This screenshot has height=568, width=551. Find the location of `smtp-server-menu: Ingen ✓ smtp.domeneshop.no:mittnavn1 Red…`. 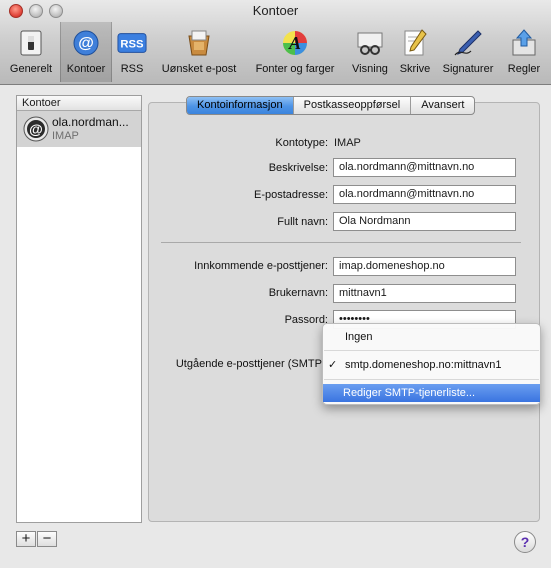

smtp-server-menu: Ingen ✓ smtp.domeneshop.no:mittnavn1 Red… is located at coordinates (431, 364).